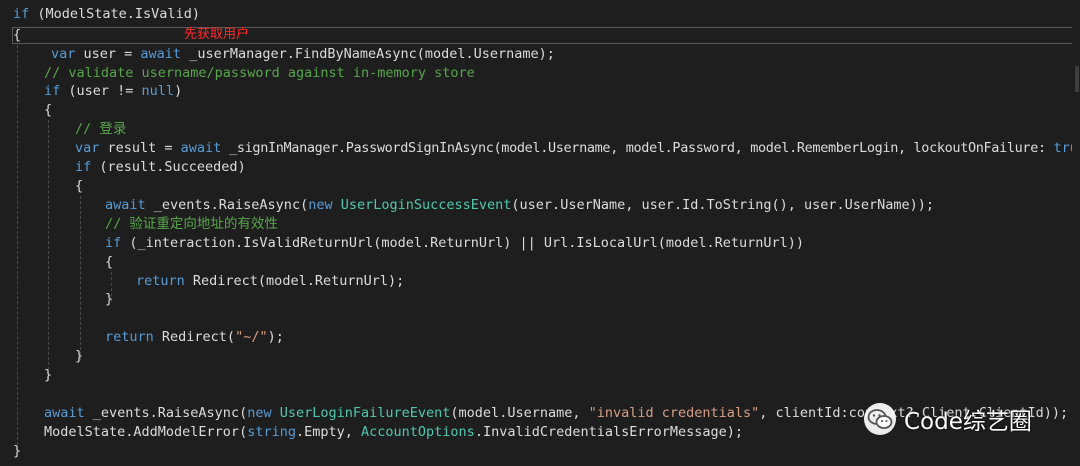 The image size is (1080, 466). I want to click on type-name: UserLoginFailureEvent, so click(365, 413).